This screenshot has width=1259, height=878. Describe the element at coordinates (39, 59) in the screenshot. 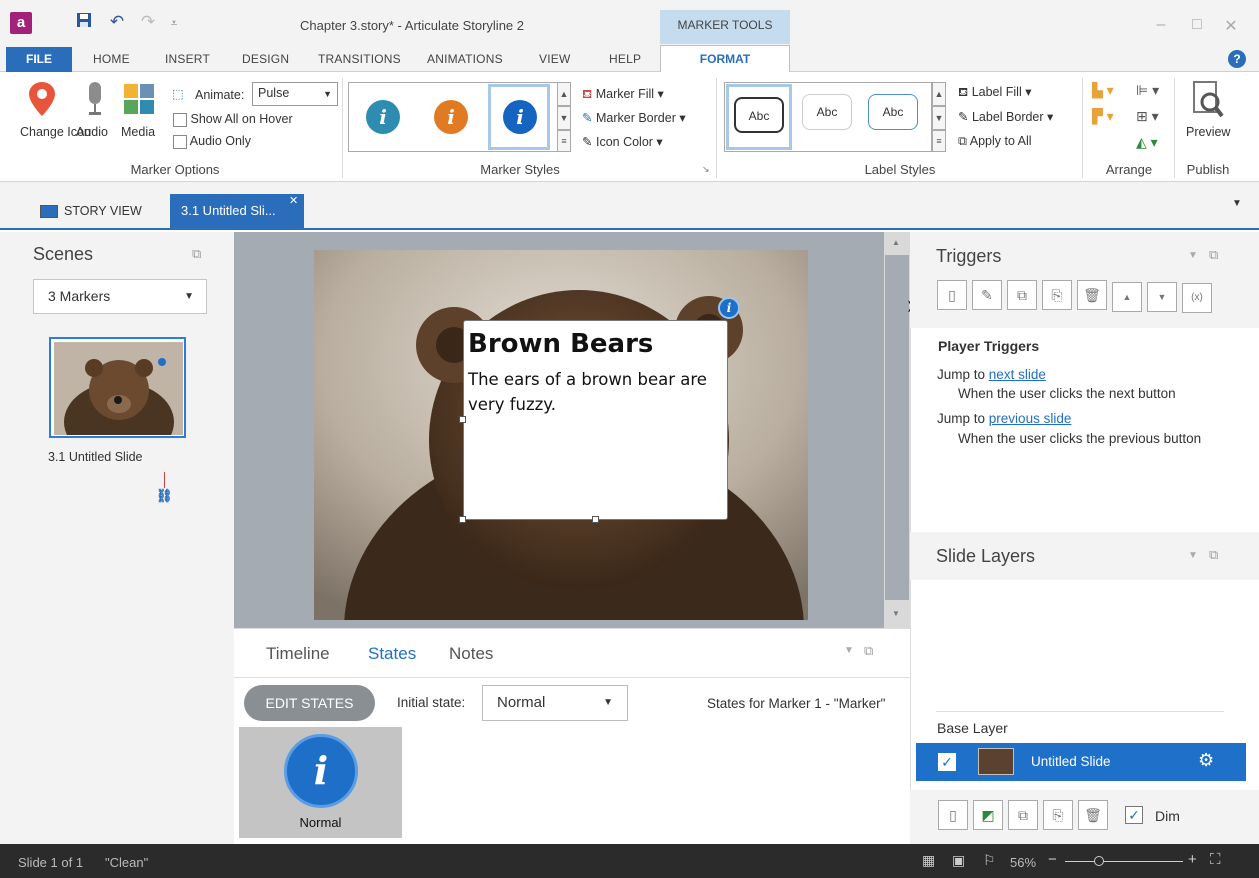

I see `tab-file: FILE` at that location.